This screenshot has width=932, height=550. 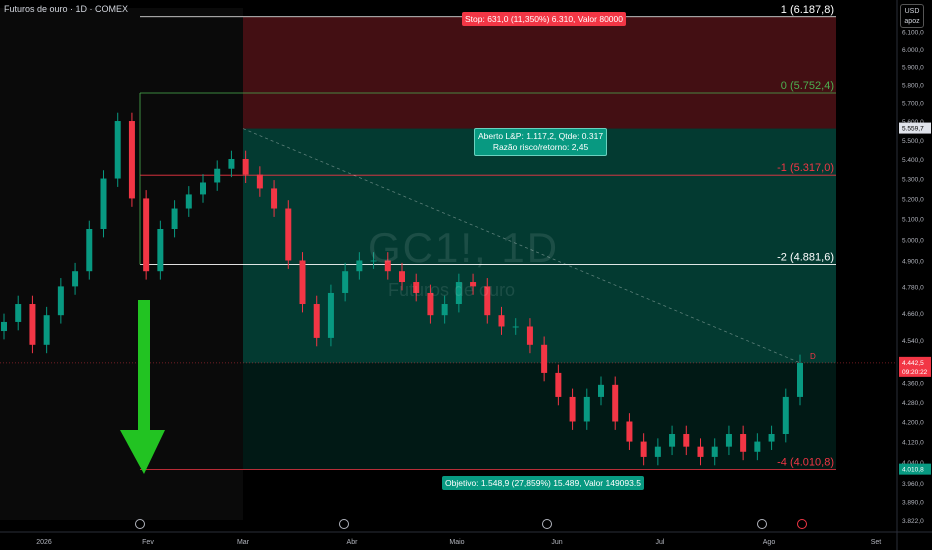 I want to click on dividend-marker: D, so click(x=813, y=356).